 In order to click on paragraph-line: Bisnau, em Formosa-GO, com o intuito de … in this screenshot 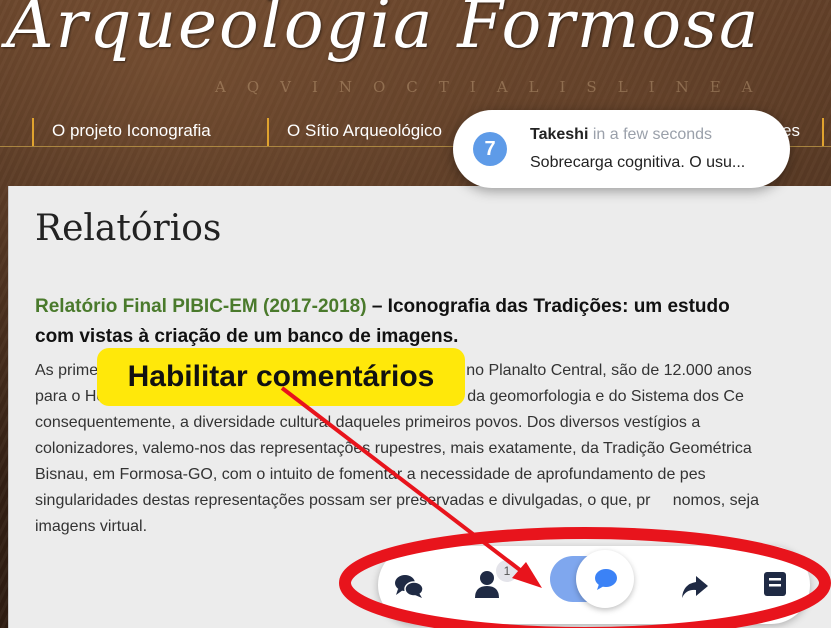, I will do `click(370, 474)`.